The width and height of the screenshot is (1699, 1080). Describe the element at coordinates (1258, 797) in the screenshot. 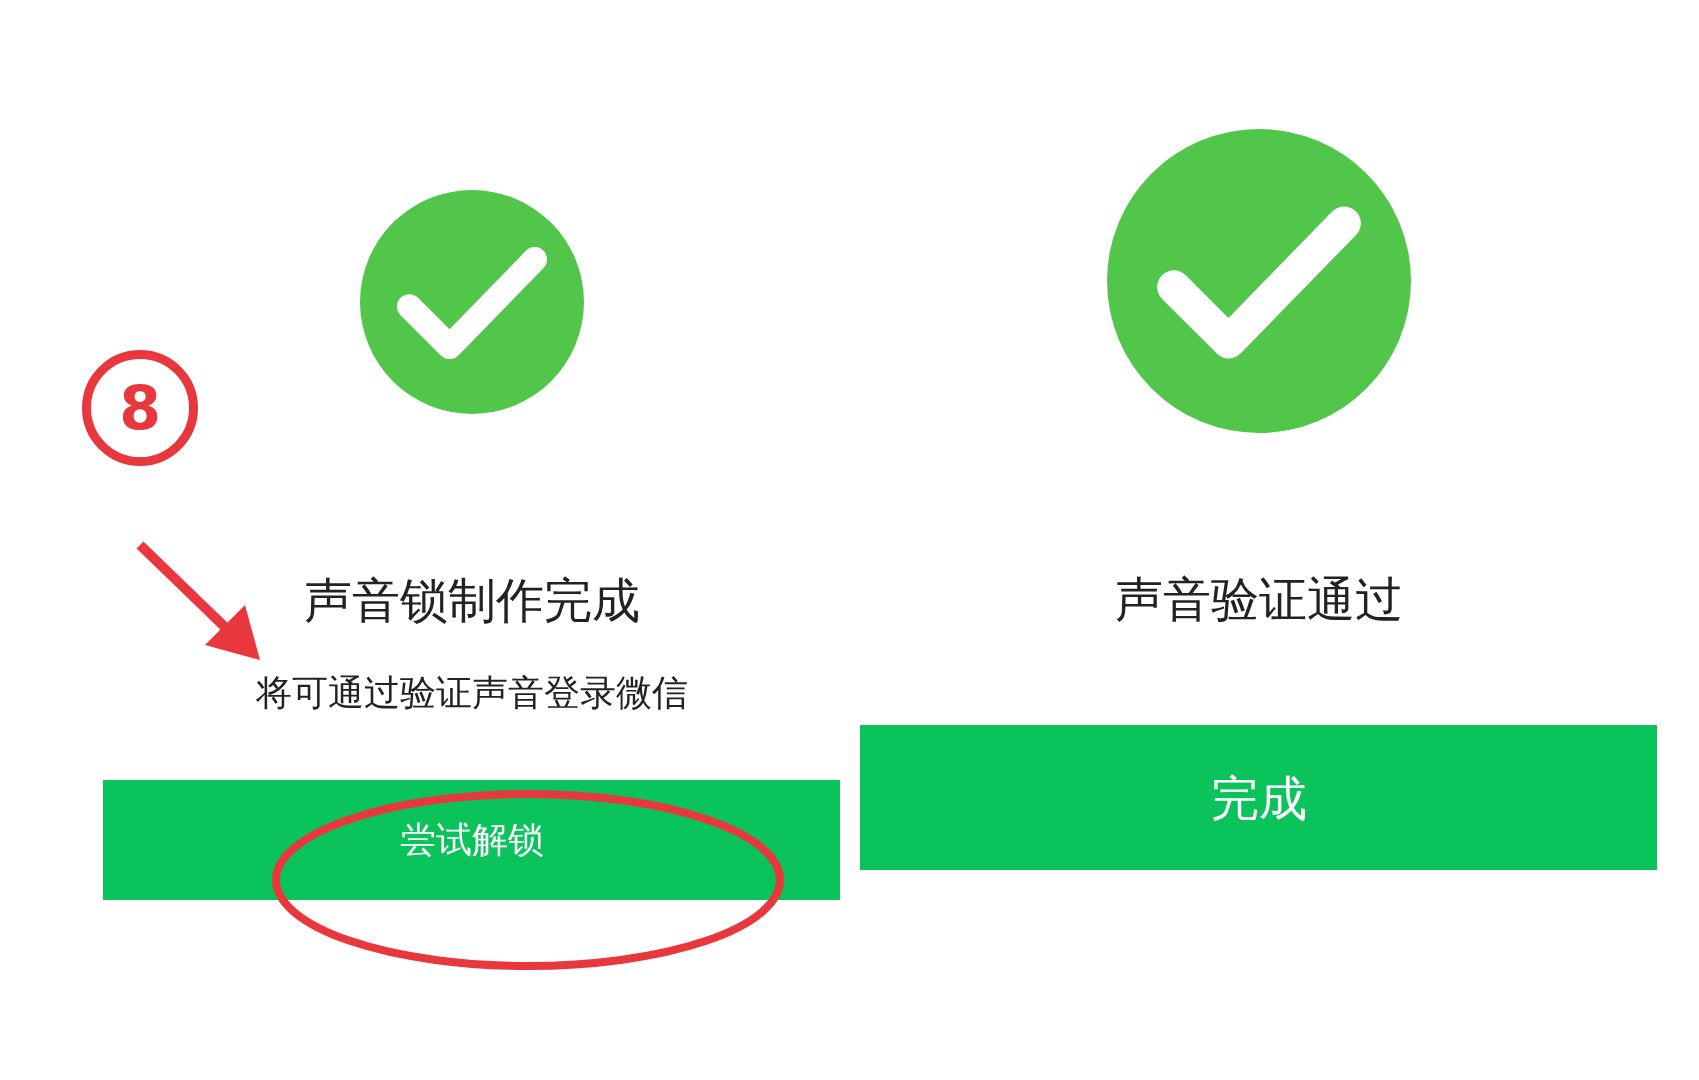

I see `action-button: 完成` at that location.